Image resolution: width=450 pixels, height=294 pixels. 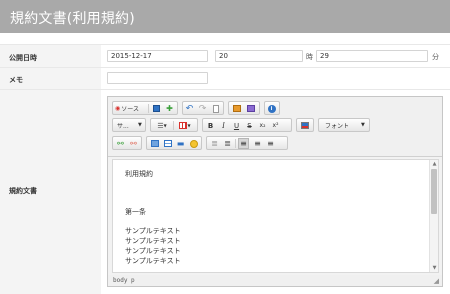 What do you see at coordinates (434, 191) in the screenshot?
I see `scrollbar-thumb` at bounding box center [434, 191].